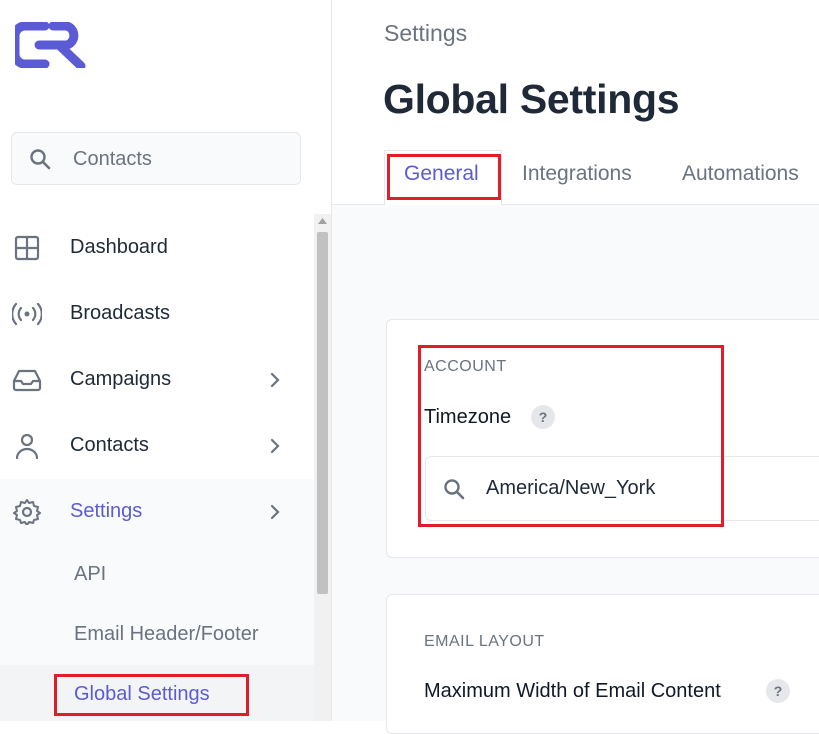 The image size is (819, 734). I want to click on broadcast-icon, so click(27, 314).